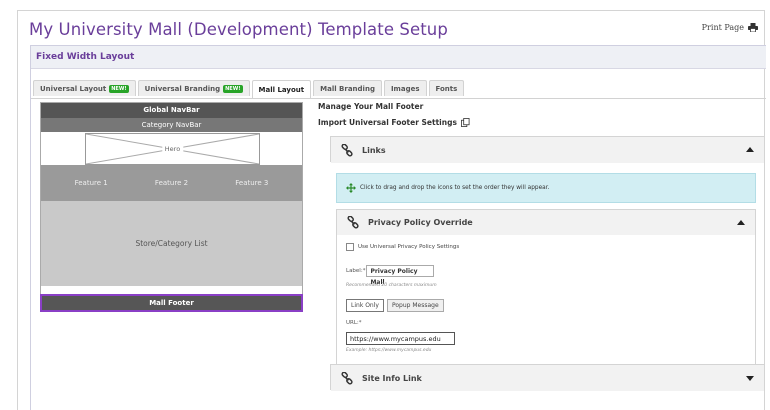 This screenshot has height=410, width=770. Describe the element at coordinates (400, 275) in the screenshot. I see `label-input: Privacy Policy Mall` at that location.